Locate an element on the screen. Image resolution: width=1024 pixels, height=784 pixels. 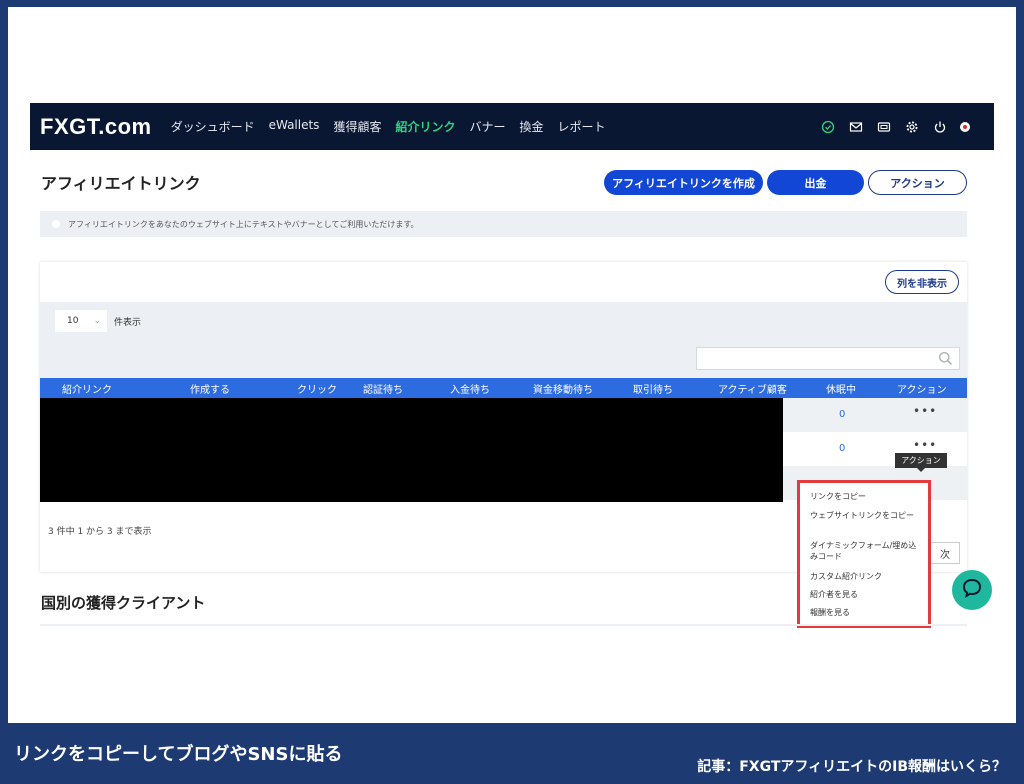
nav-item-referral-links: 紹介リンク is located at coordinates (425, 126).